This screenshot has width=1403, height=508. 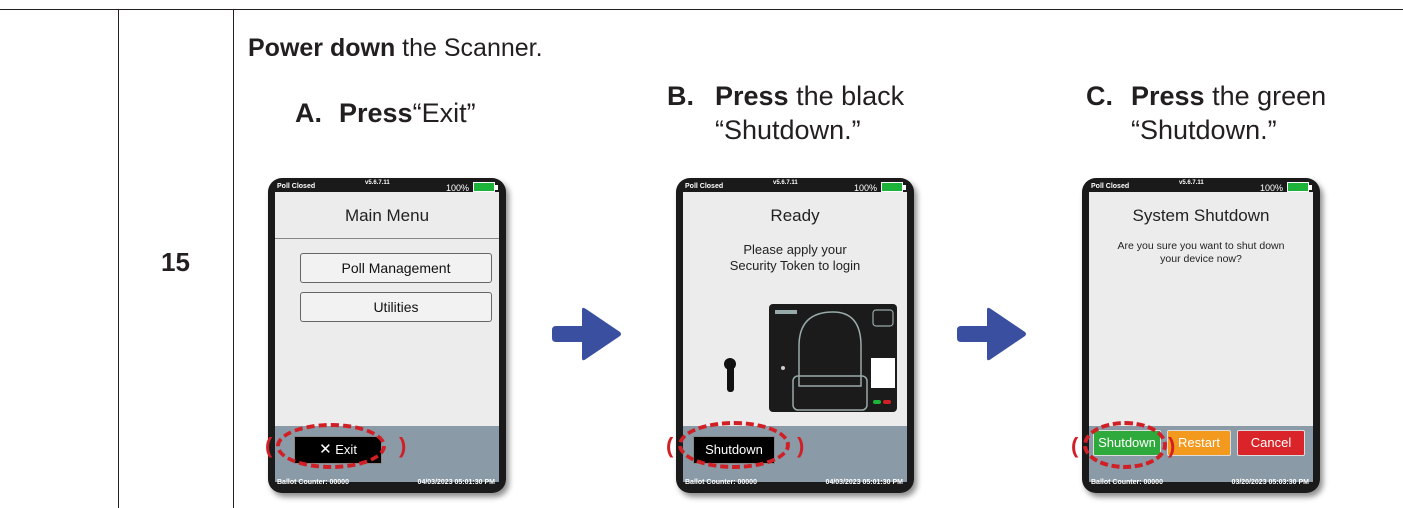 What do you see at coordinates (175, 262) in the screenshot?
I see `step-number: 15` at bounding box center [175, 262].